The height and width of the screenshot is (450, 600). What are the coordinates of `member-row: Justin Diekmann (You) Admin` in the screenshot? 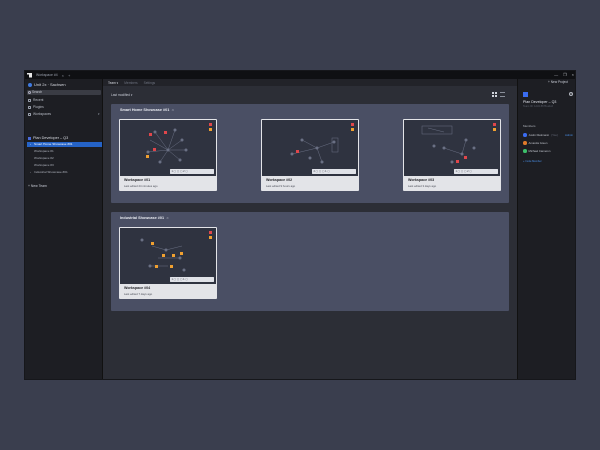 It's located at (548, 135).